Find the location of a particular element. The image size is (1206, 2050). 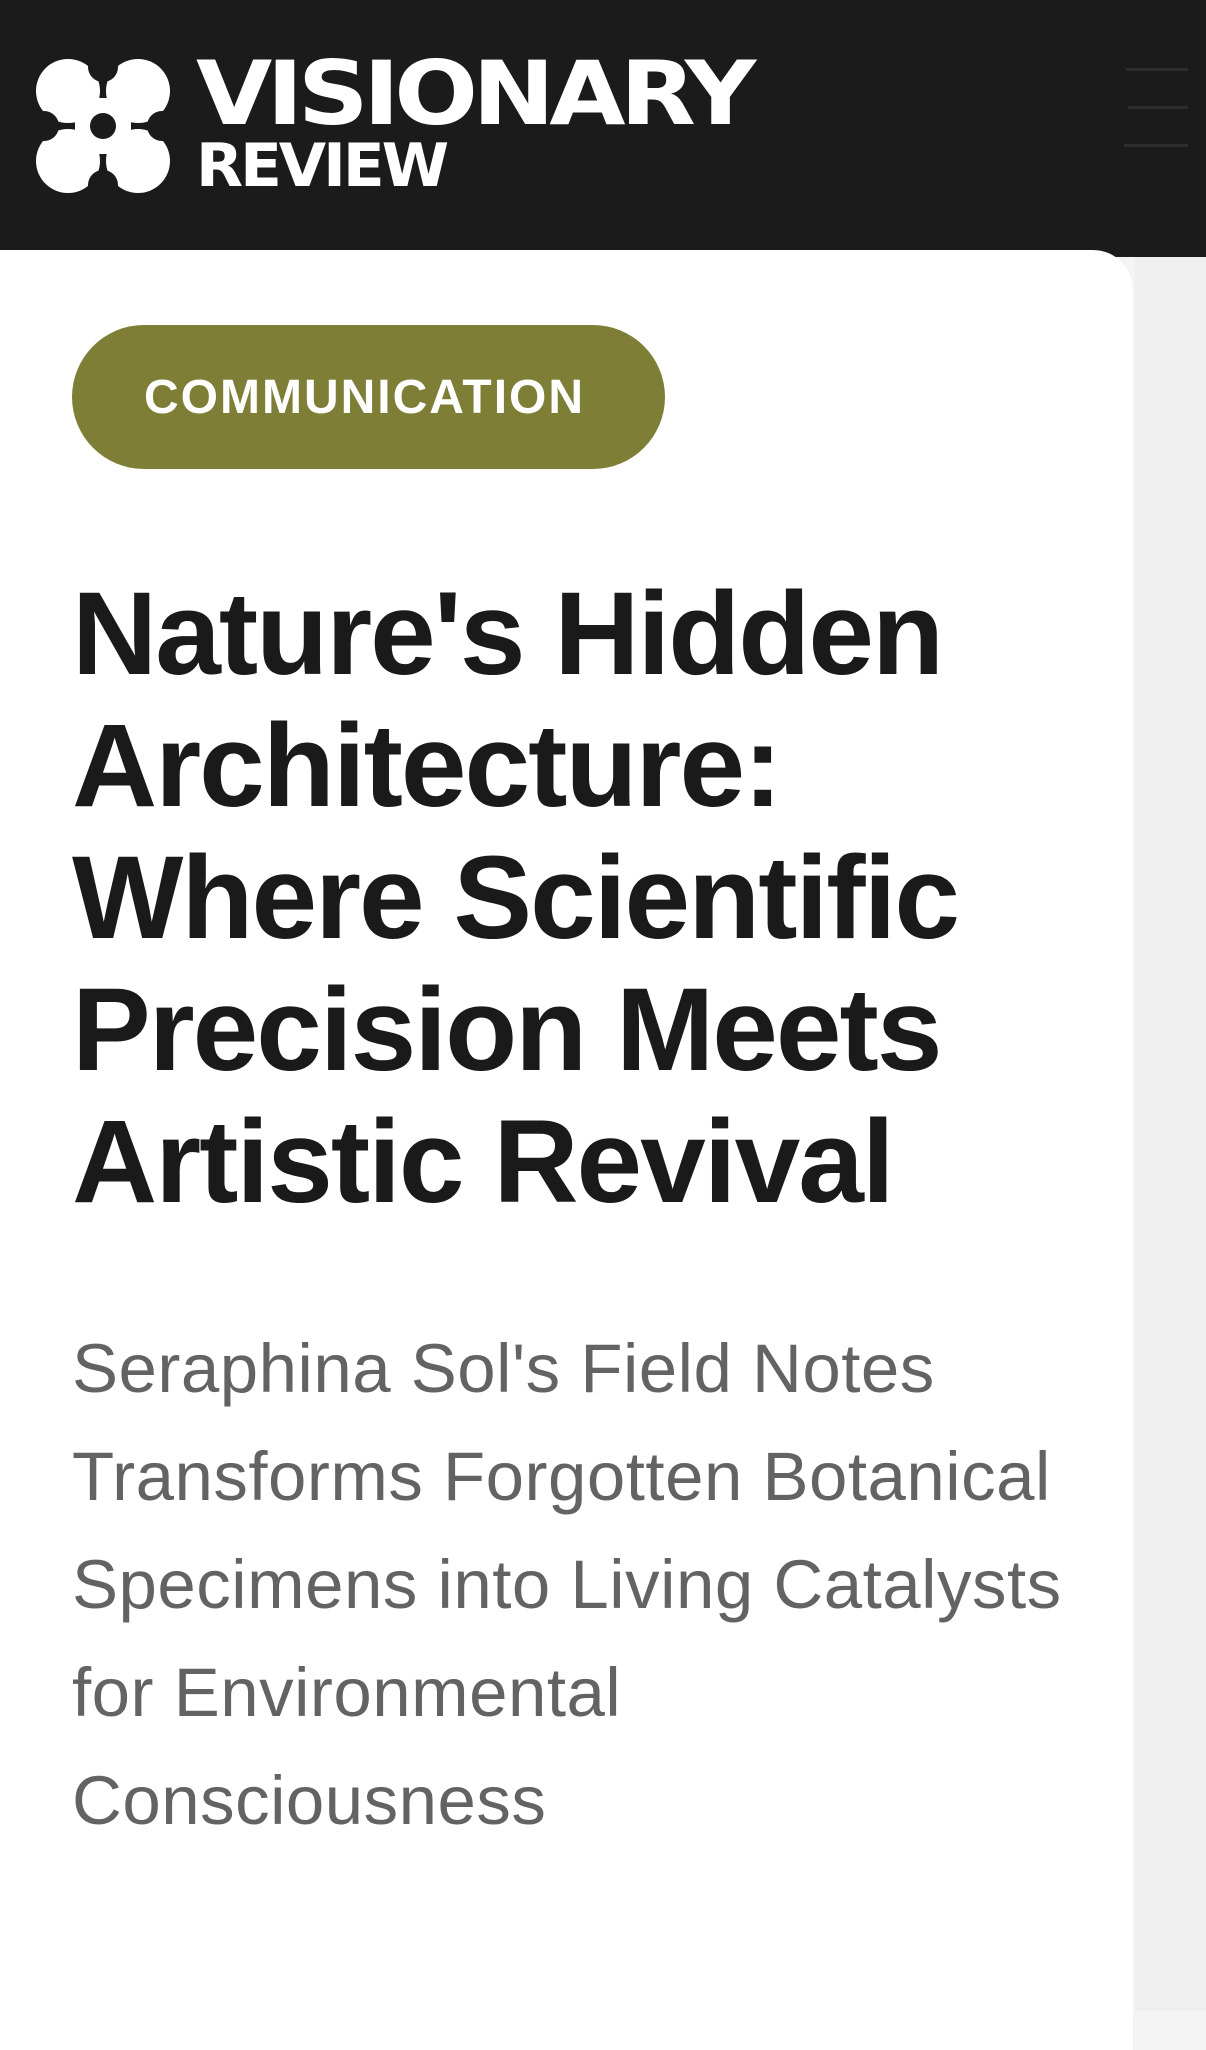

category-tag: COMMUNICATION is located at coordinates (368, 397).